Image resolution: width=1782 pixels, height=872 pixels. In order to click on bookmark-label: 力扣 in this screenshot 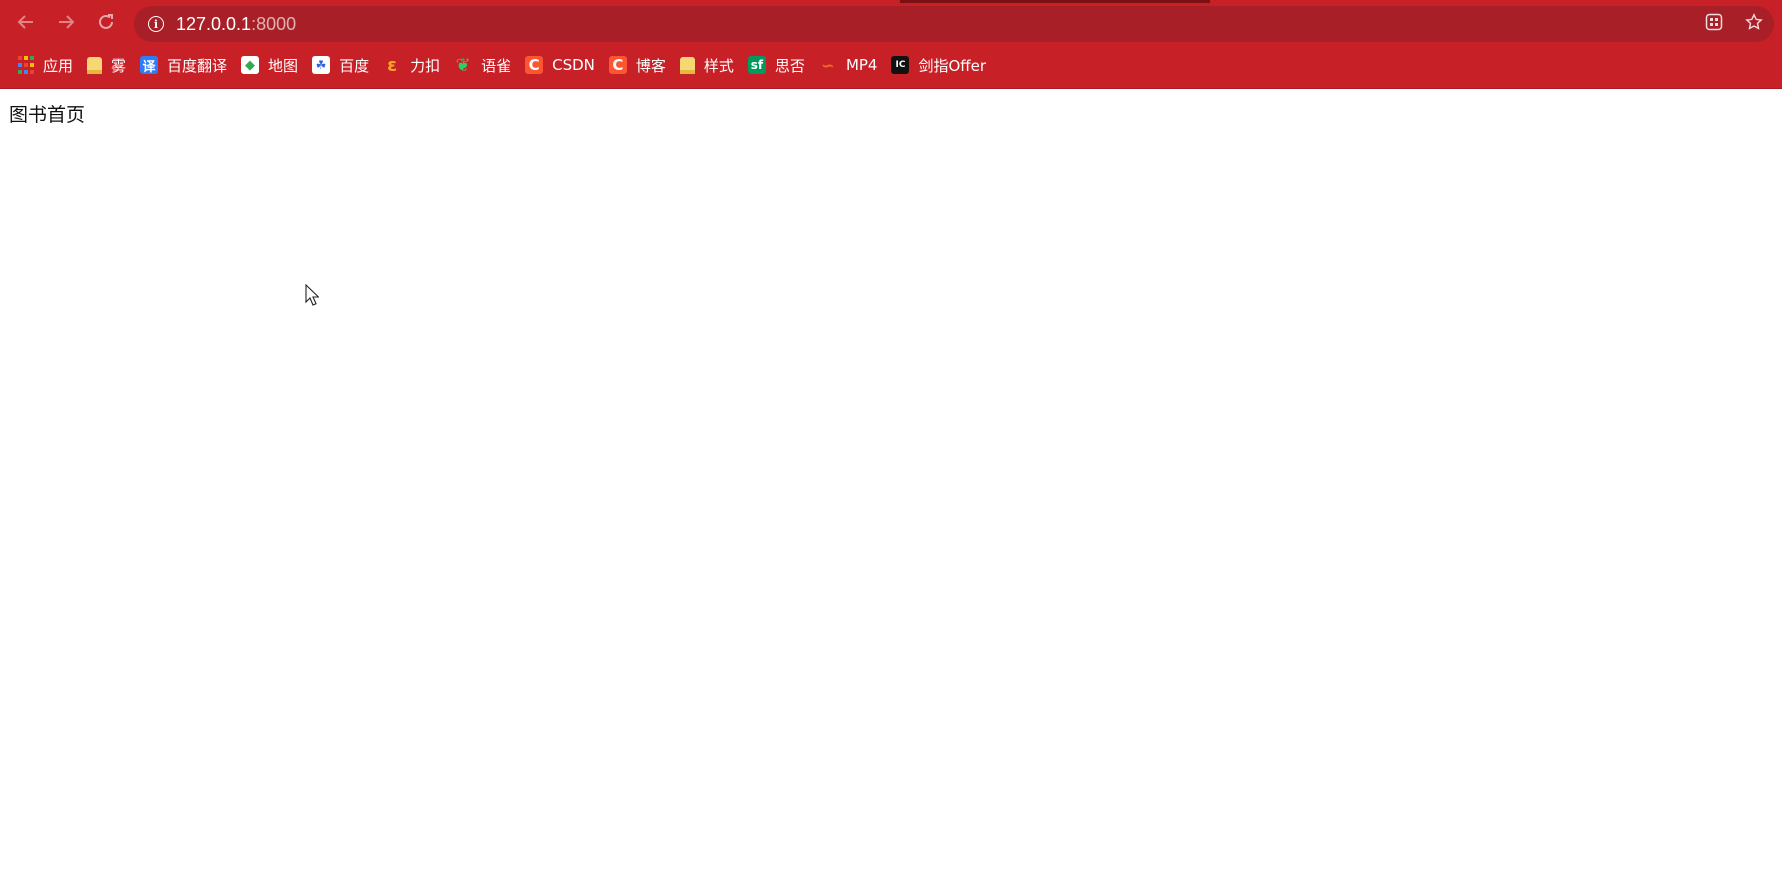, I will do `click(425, 65)`.